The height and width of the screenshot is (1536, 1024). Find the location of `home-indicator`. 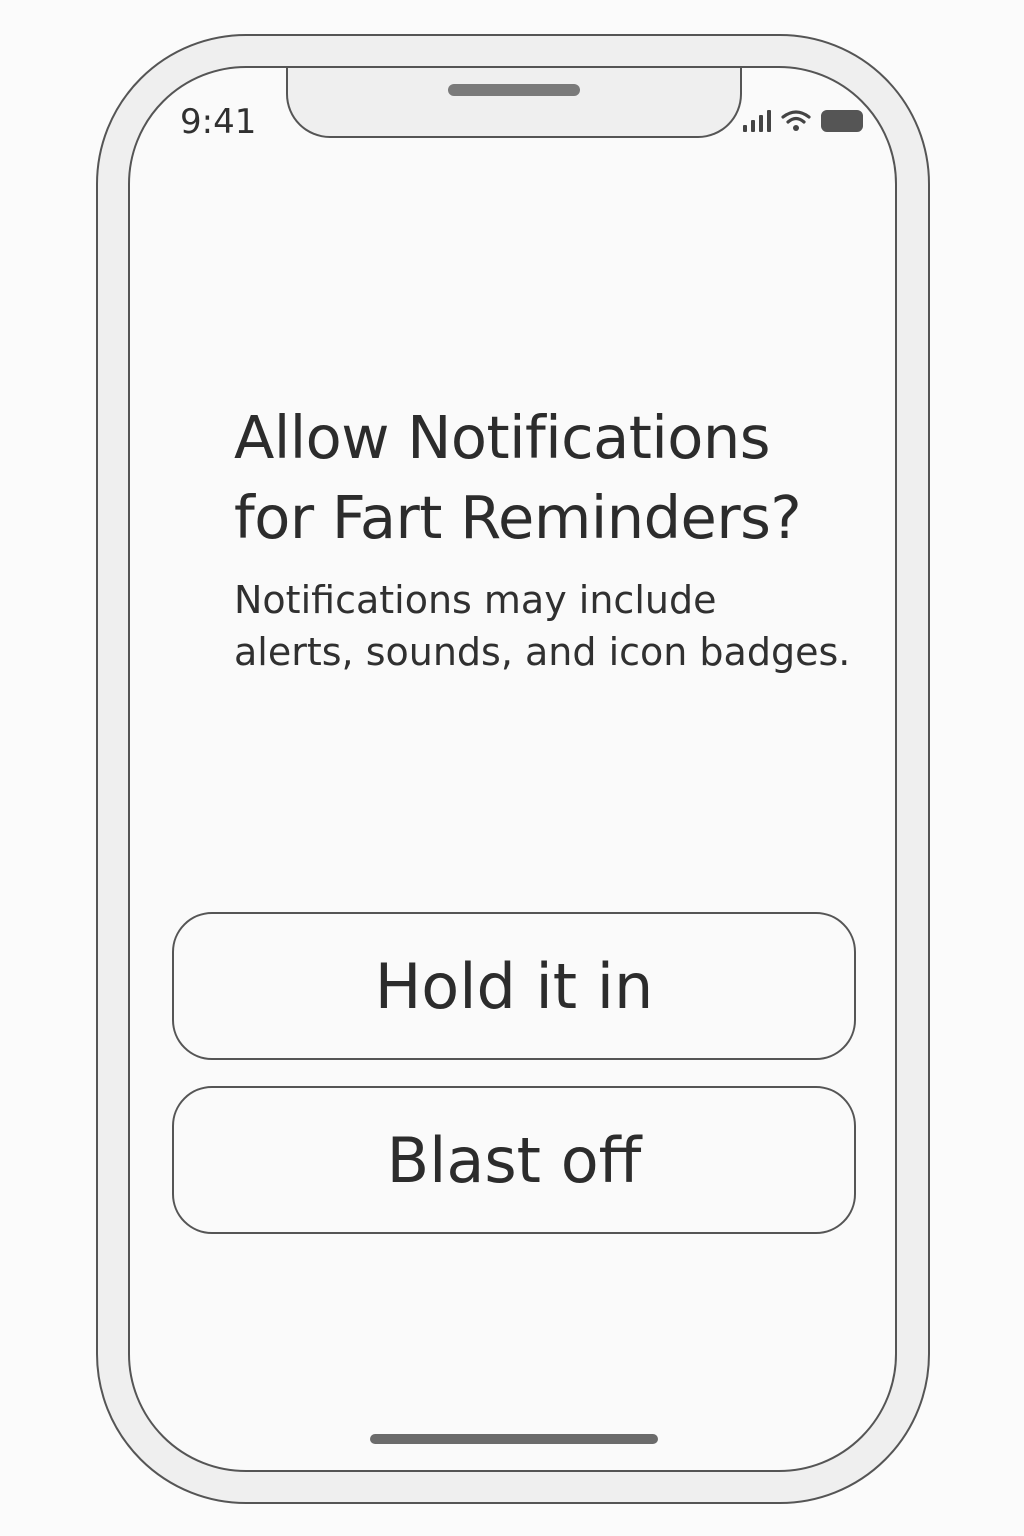

home-indicator is located at coordinates (514, 1439).